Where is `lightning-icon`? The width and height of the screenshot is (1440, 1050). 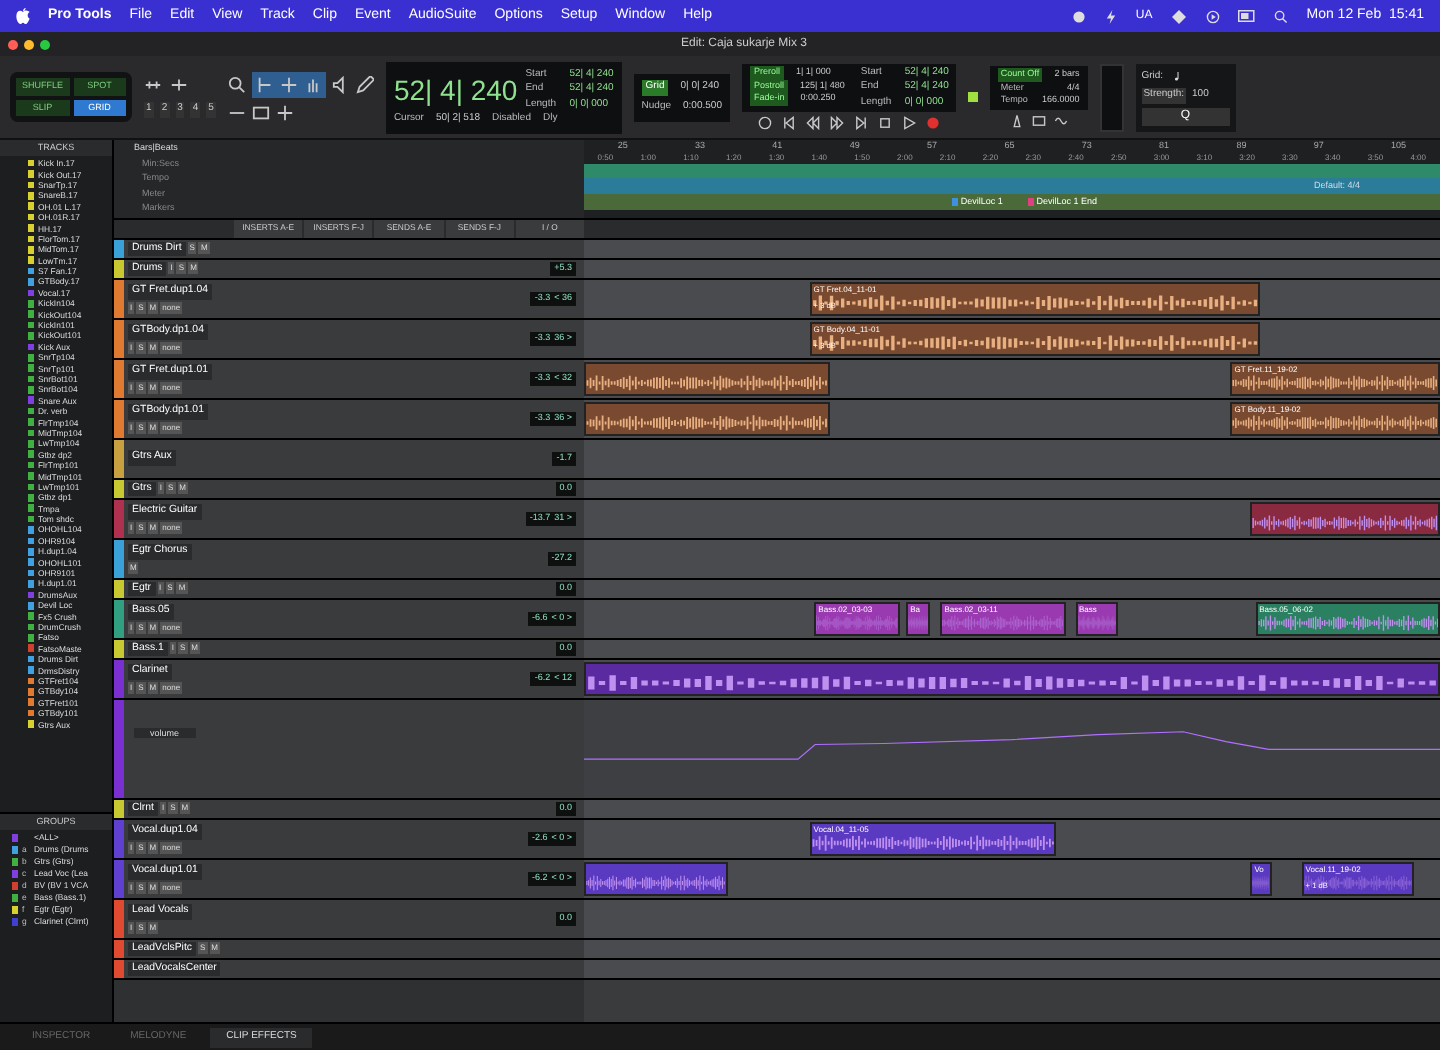 lightning-icon is located at coordinates (1110, 16).